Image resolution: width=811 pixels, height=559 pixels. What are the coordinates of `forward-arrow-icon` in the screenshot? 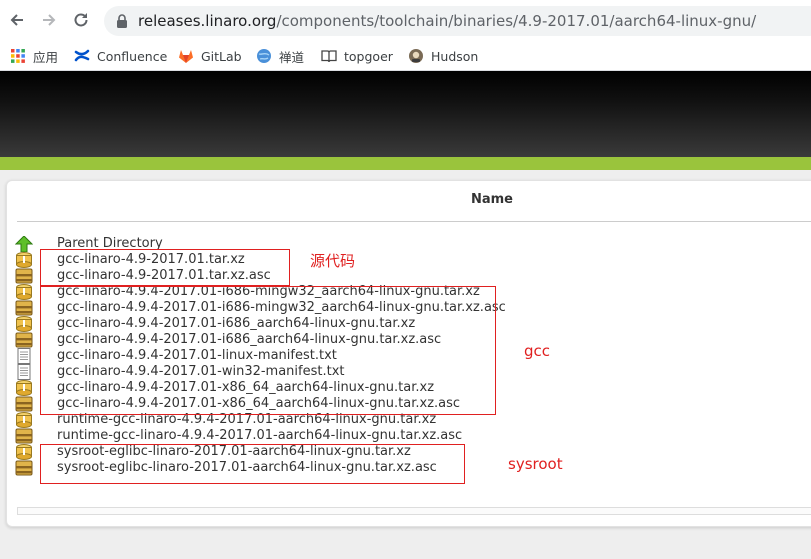 It's located at (49, 20).